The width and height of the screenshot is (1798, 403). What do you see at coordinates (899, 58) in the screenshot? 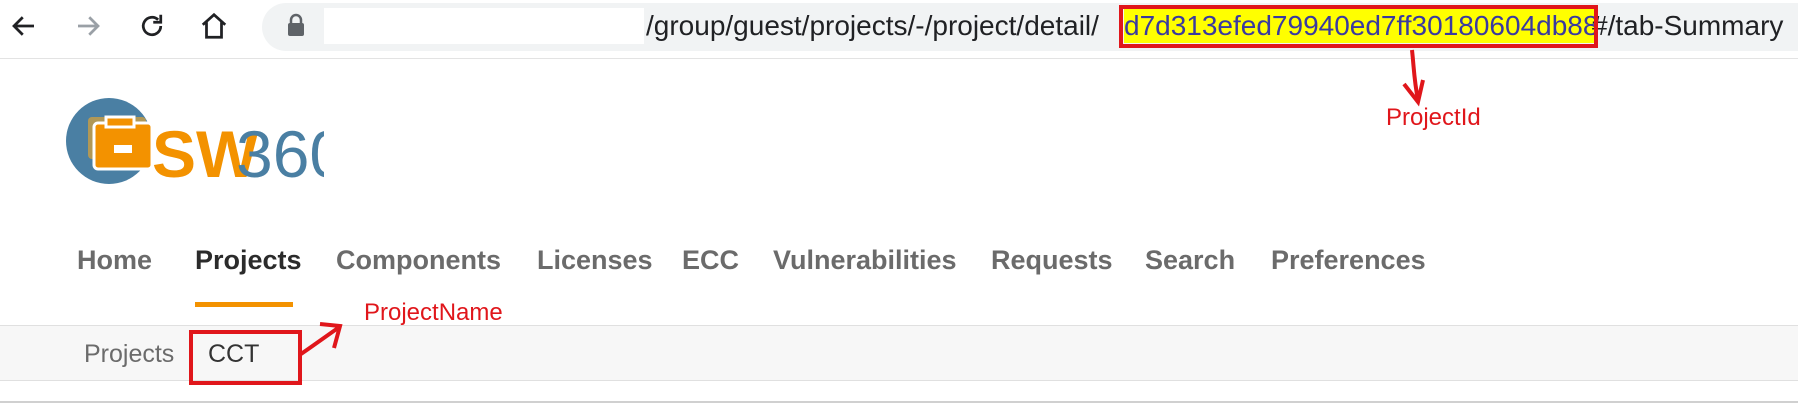
I see `toolbar-divider` at bounding box center [899, 58].